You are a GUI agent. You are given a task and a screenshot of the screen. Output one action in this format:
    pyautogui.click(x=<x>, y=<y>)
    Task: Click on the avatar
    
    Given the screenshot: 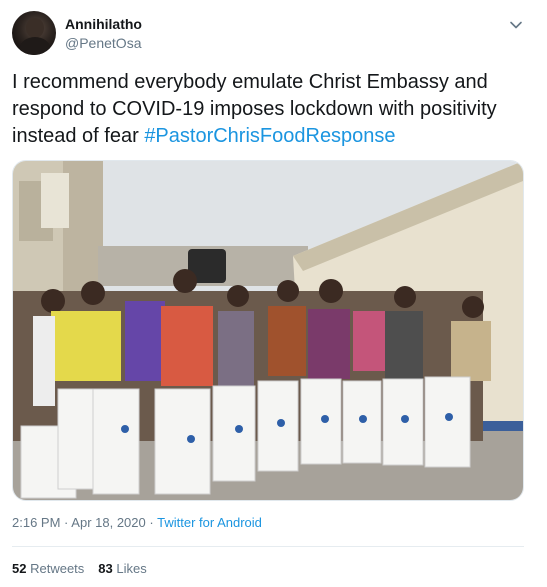 What is the action you would take?
    pyautogui.click(x=34, y=33)
    